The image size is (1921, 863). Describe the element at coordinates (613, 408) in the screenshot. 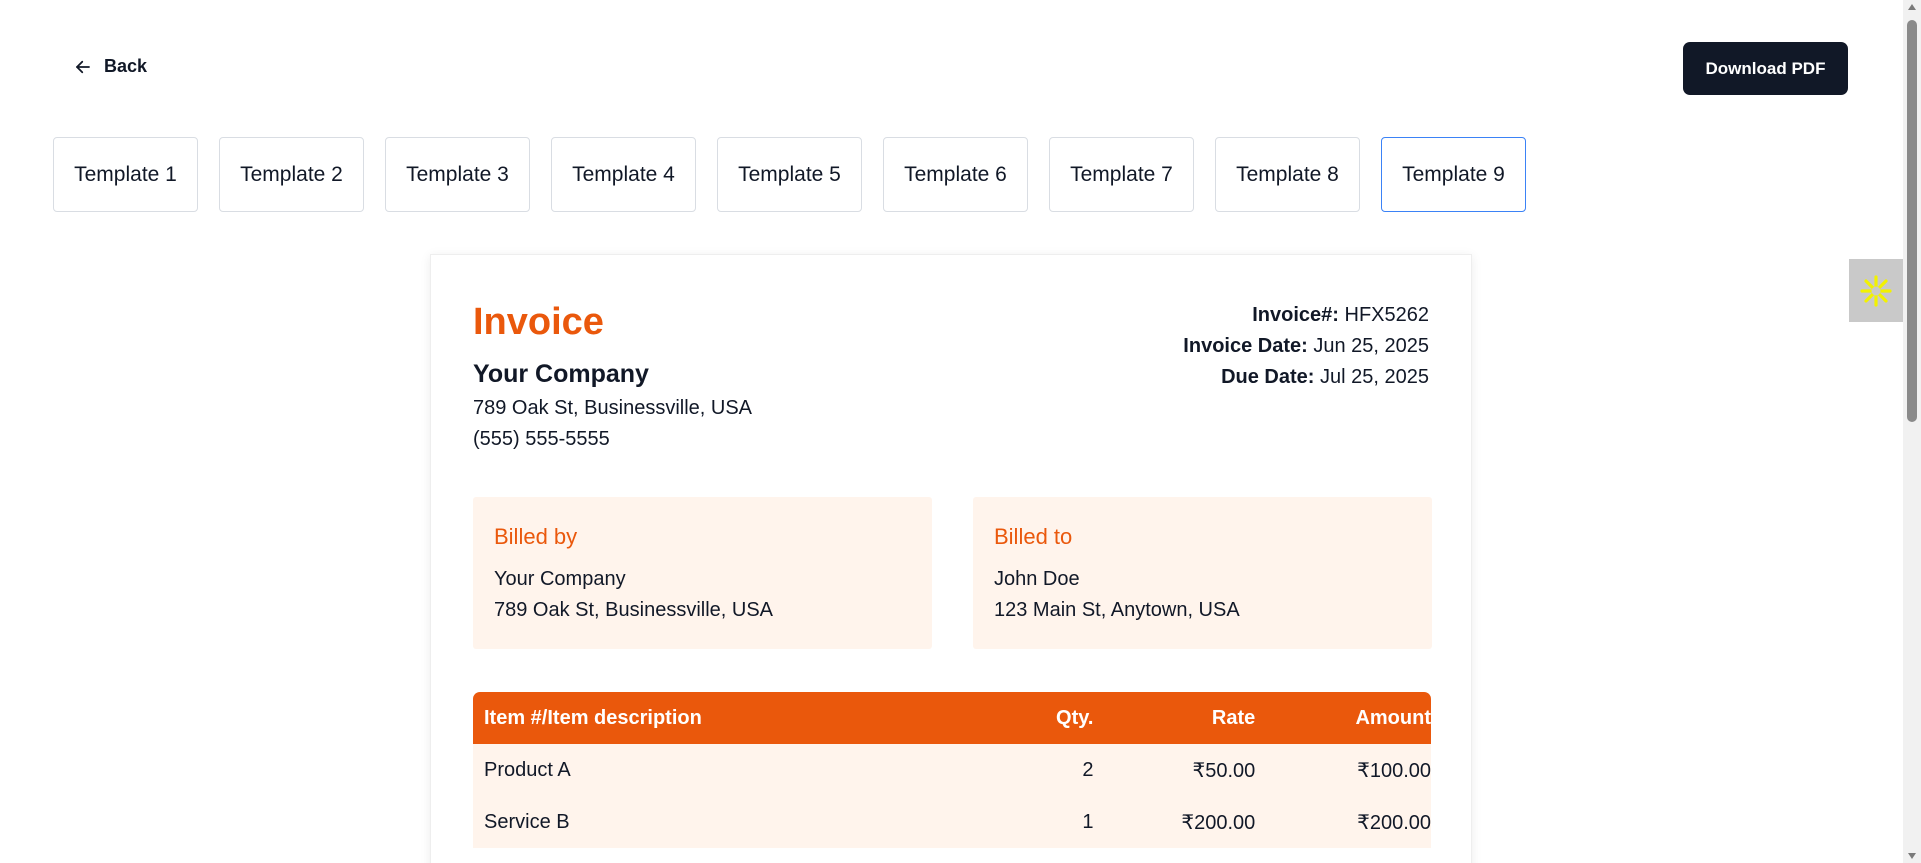

I see `company-address: 789 Oak St, Businessville, USA` at that location.